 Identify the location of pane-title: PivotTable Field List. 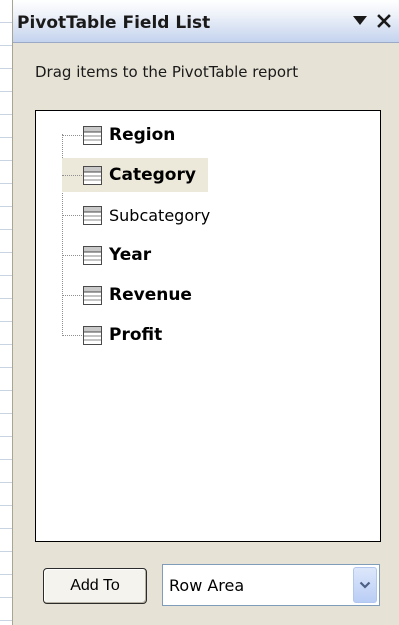
(114, 23).